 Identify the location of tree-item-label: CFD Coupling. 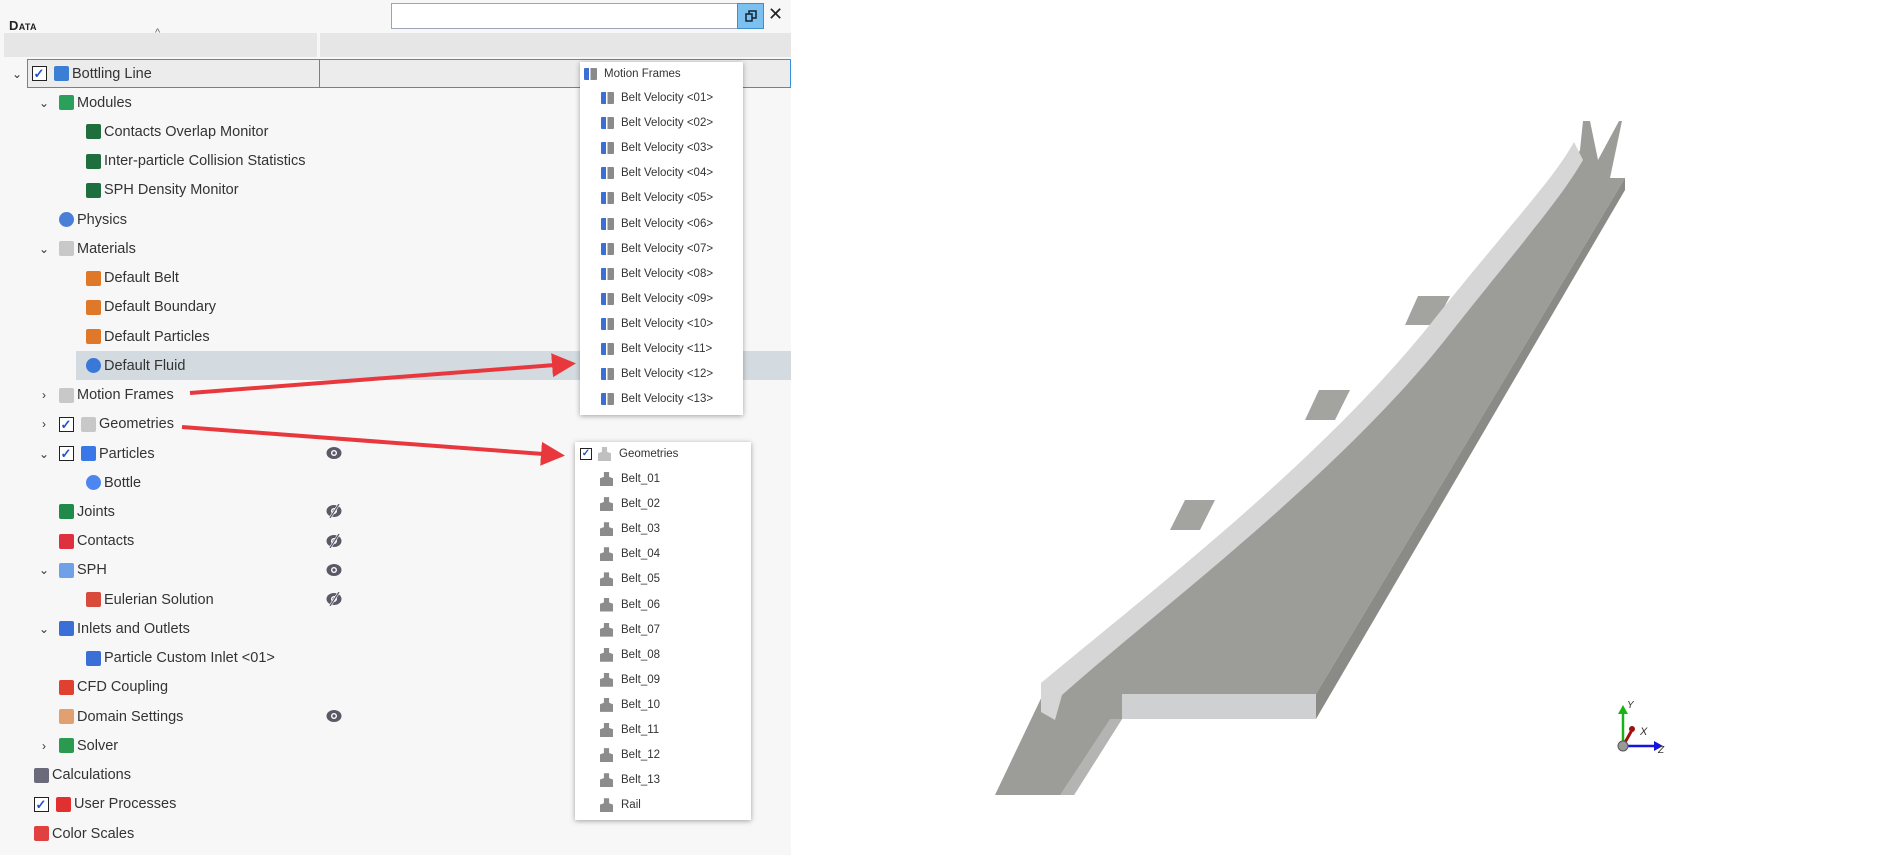
(123, 687).